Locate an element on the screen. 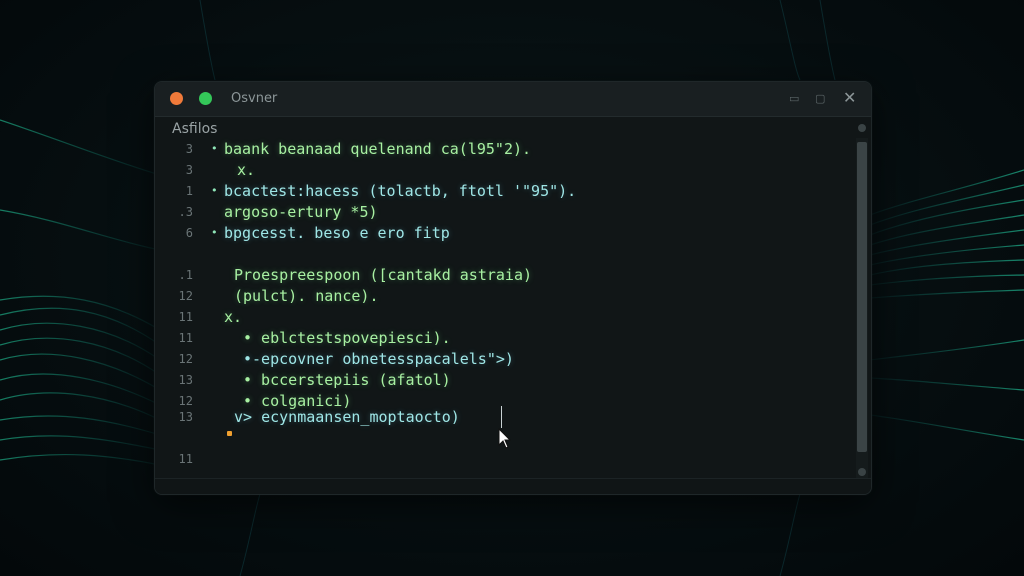  line-number: .1 is located at coordinates (185, 275).